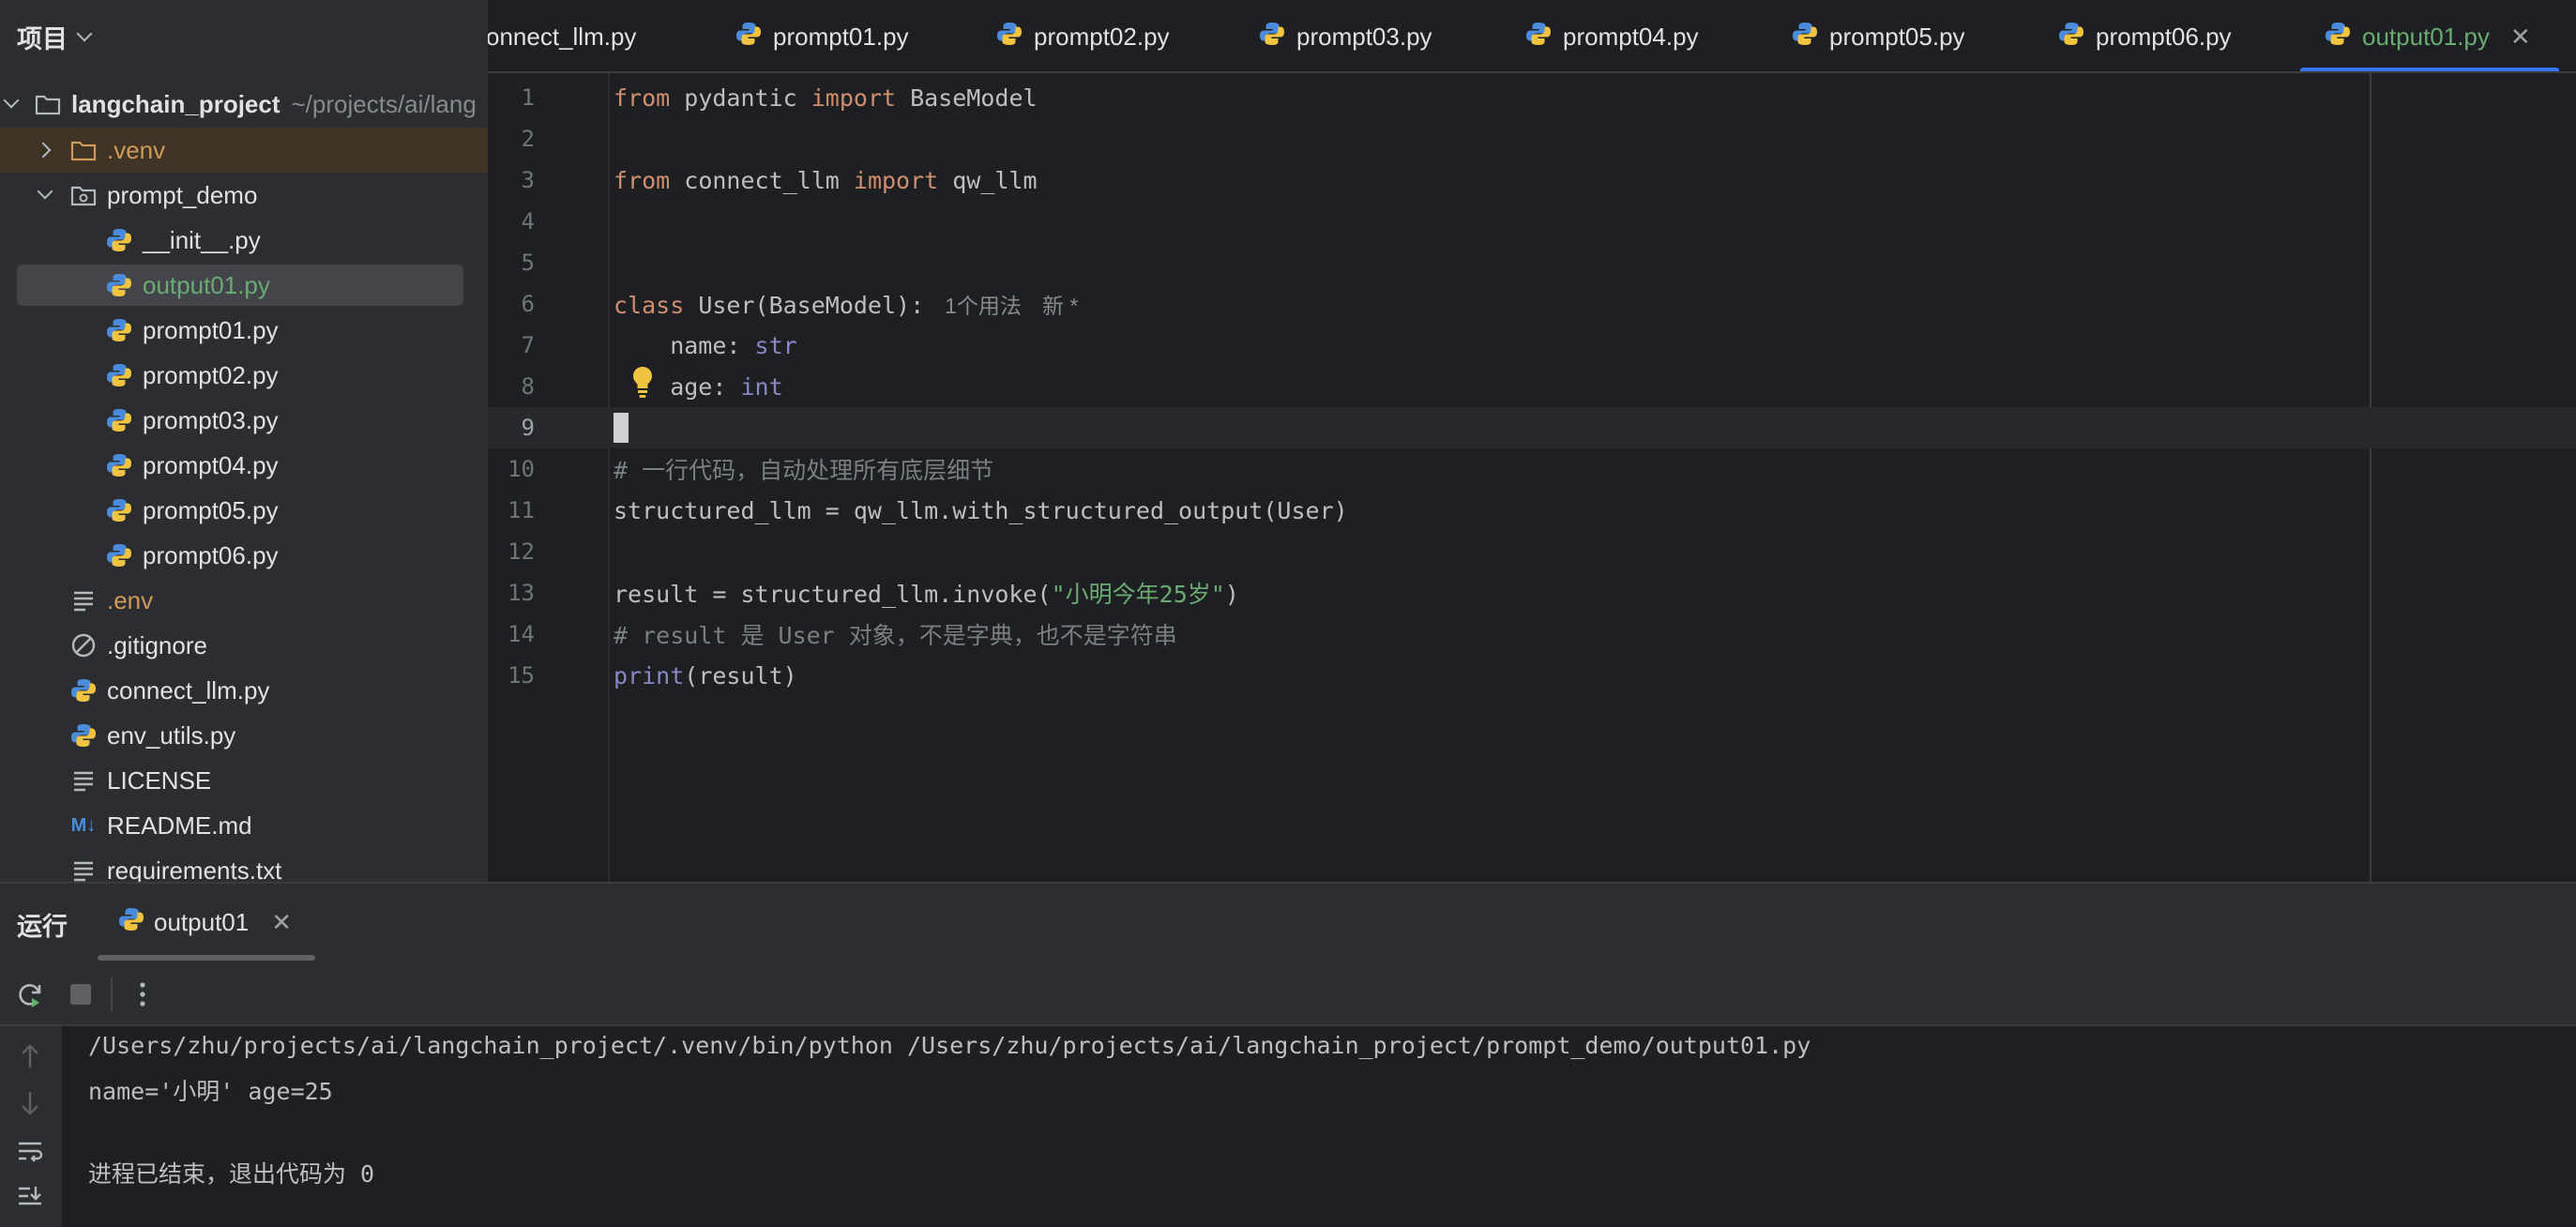 The image size is (2576, 1227). What do you see at coordinates (521, 634) in the screenshot?
I see `line-number: 14` at bounding box center [521, 634].